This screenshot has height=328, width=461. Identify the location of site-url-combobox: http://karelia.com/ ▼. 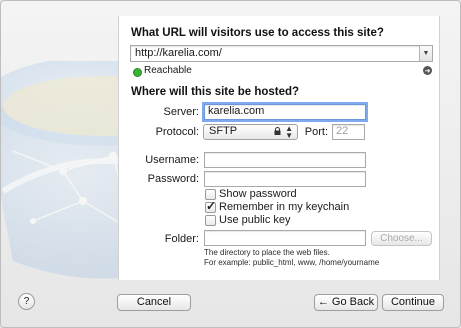
(281, 53).